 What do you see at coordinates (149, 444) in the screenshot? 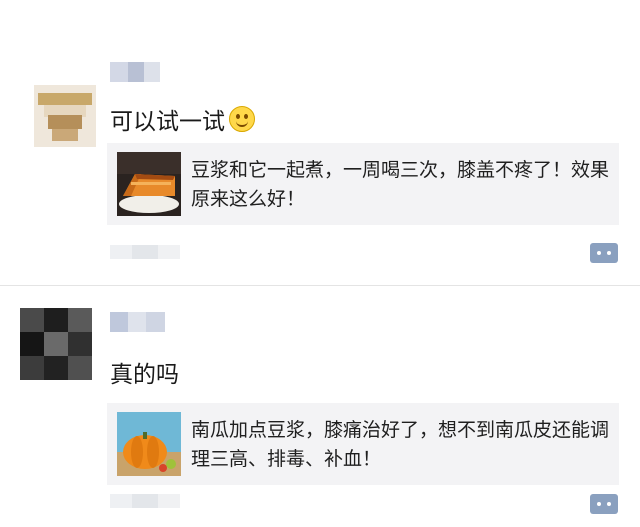
I see `pumpkin-image` at bounding box center [149, 444].